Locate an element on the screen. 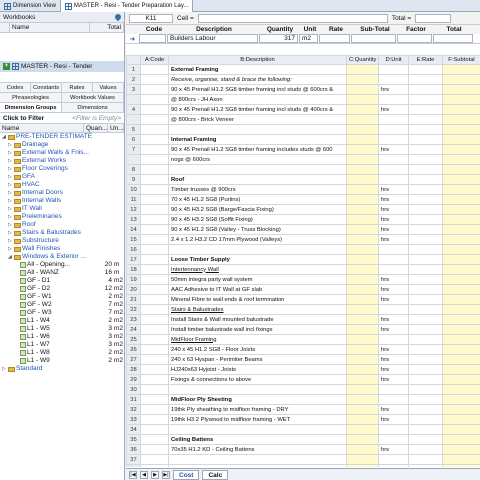  cell-description: 50mm integra party wall system is located at coordinates (257, 279).